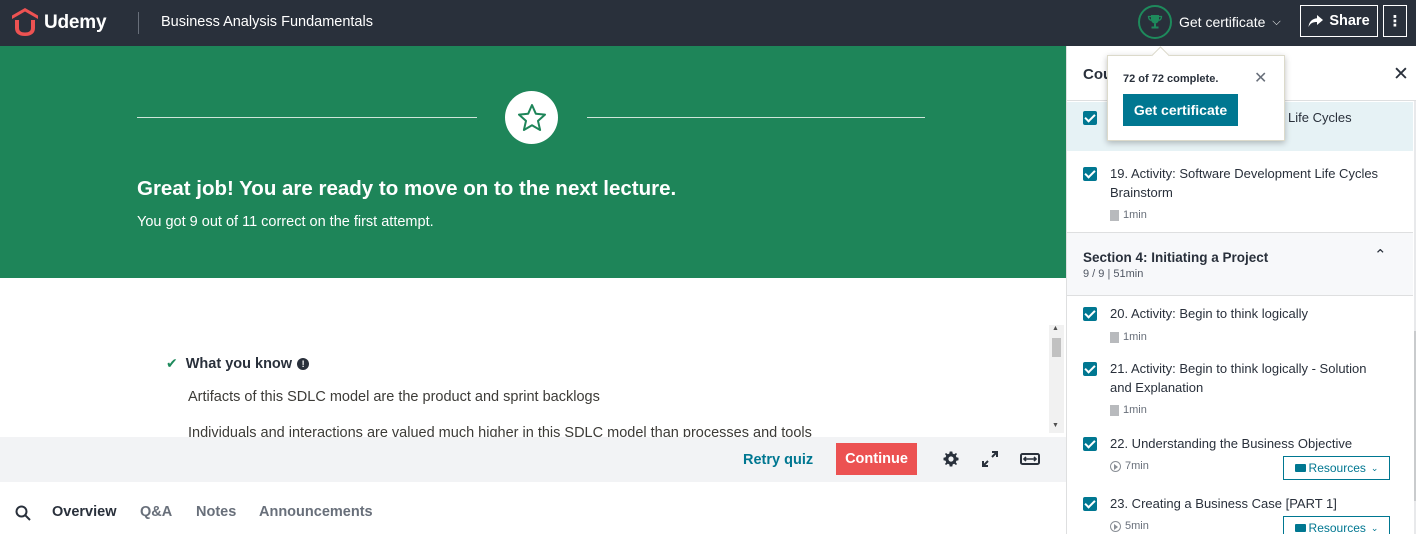  I want to click on course-title: Business Analysis Fundamentals, so click(267, 22).